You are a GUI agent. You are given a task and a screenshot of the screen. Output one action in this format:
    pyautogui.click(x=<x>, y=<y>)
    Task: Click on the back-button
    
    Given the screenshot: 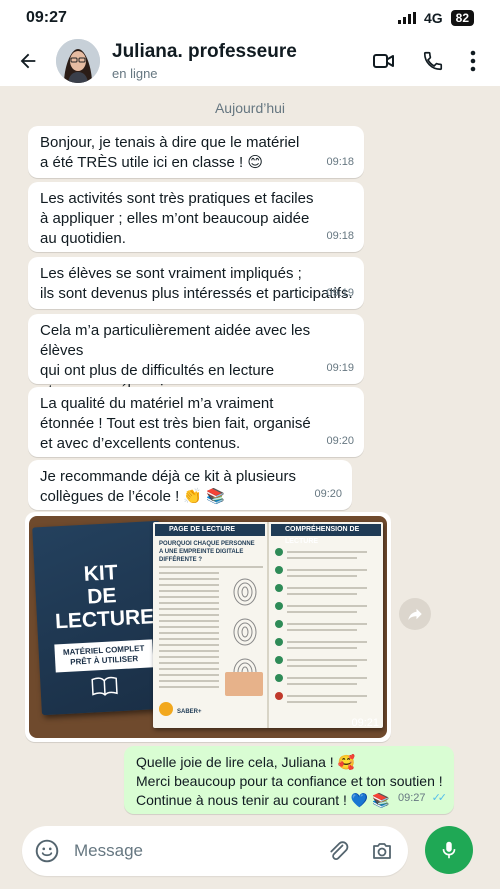 What is the action you would take?
    pyautogui.click(x=28, y=61)
    